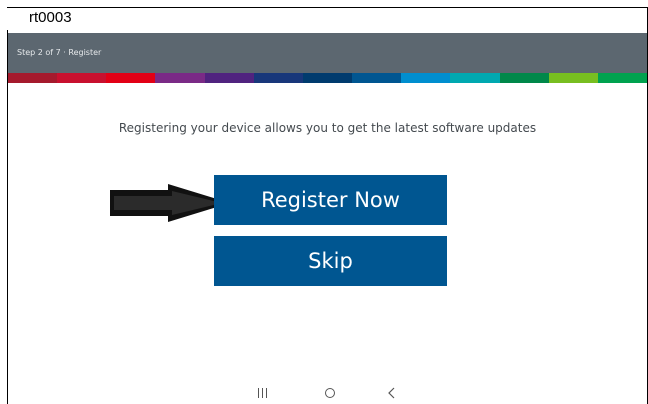  Describe the element at coordinates (330, 261) in the screenshot. I see `skip-button: Skip` at that location.